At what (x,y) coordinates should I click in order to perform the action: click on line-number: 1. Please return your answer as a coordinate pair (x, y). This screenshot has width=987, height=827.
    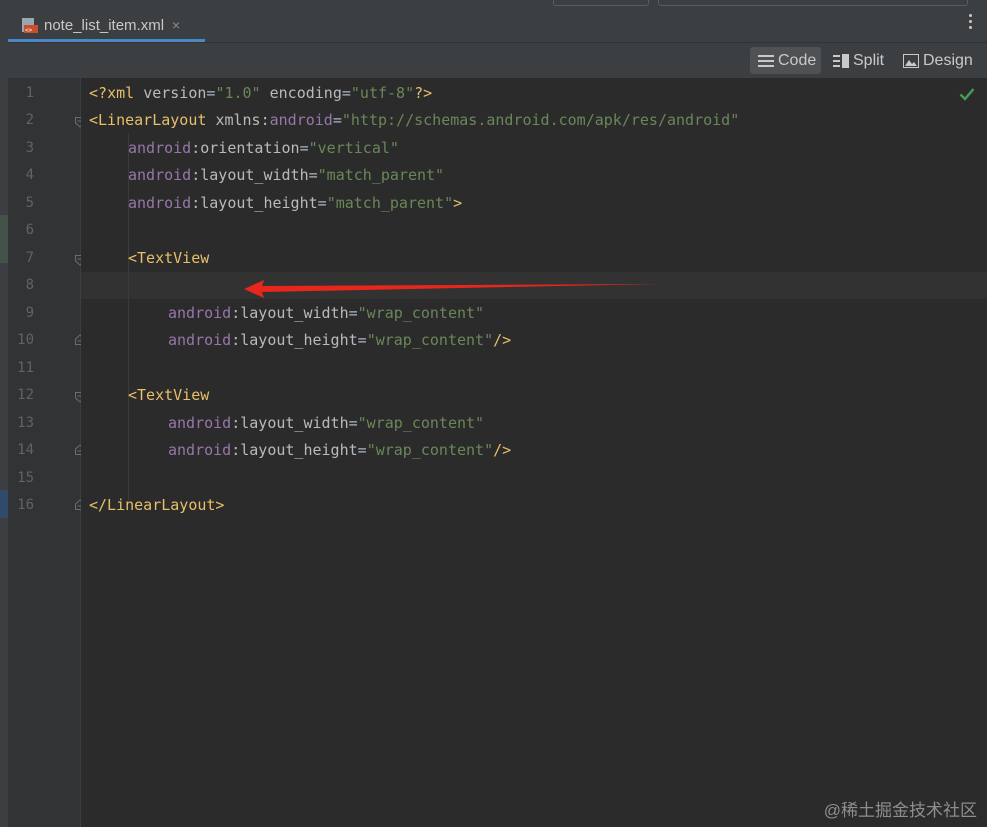
    Looking at the image, I should click on (29, 93).